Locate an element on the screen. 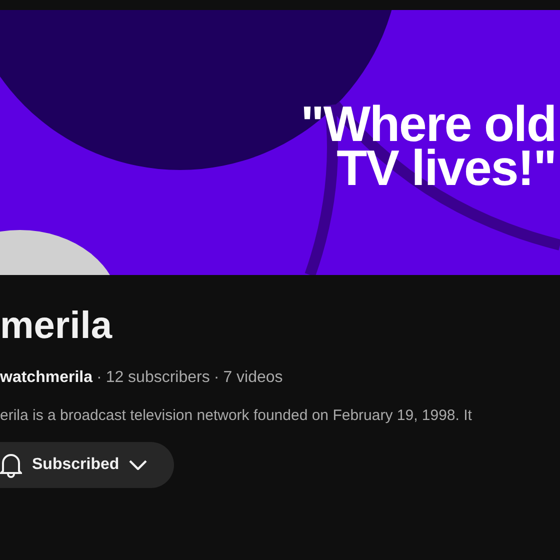 Image resolution: width=560 pixels, height=560 pixels. channel-handle: watchmerila is located at coordinates (46, 378).